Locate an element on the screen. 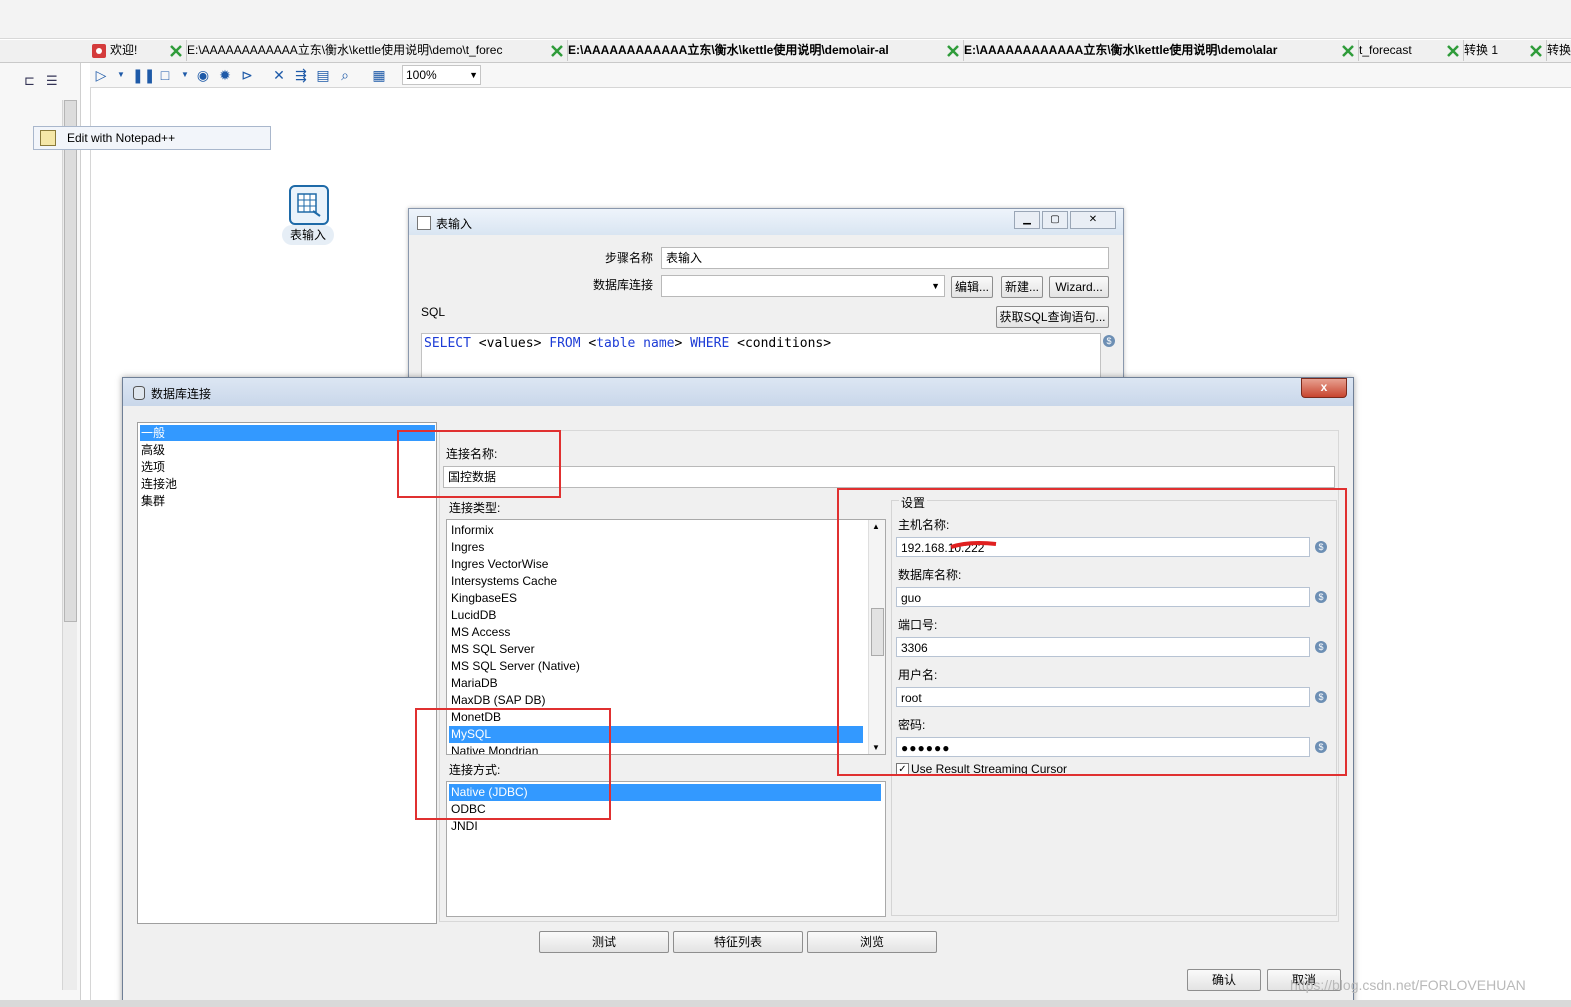  sql-icon: ▤ is located at coordinates (323, 75).